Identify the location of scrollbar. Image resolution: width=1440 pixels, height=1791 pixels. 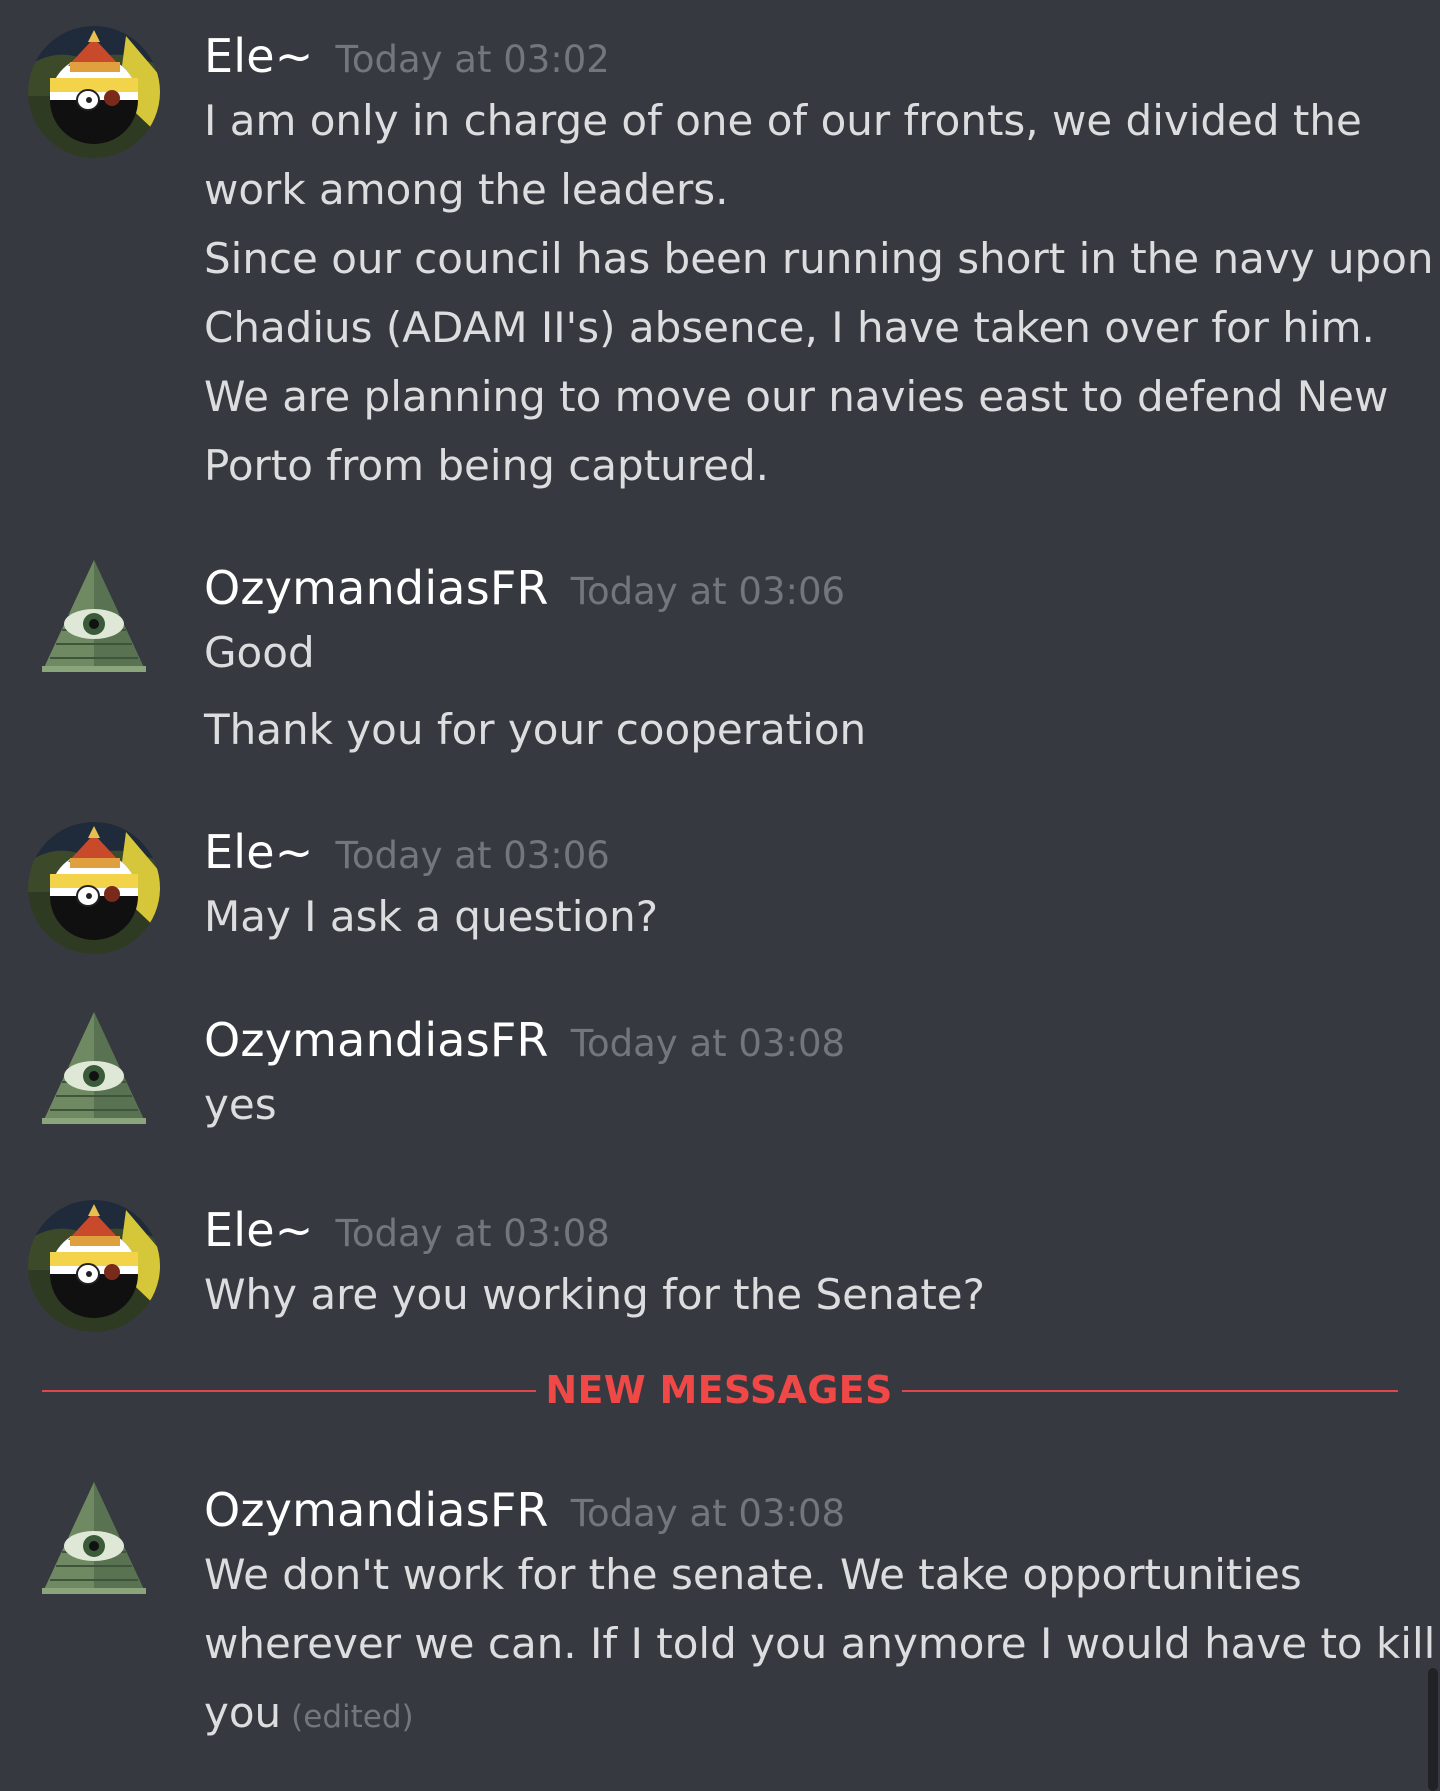
(1433, 895).